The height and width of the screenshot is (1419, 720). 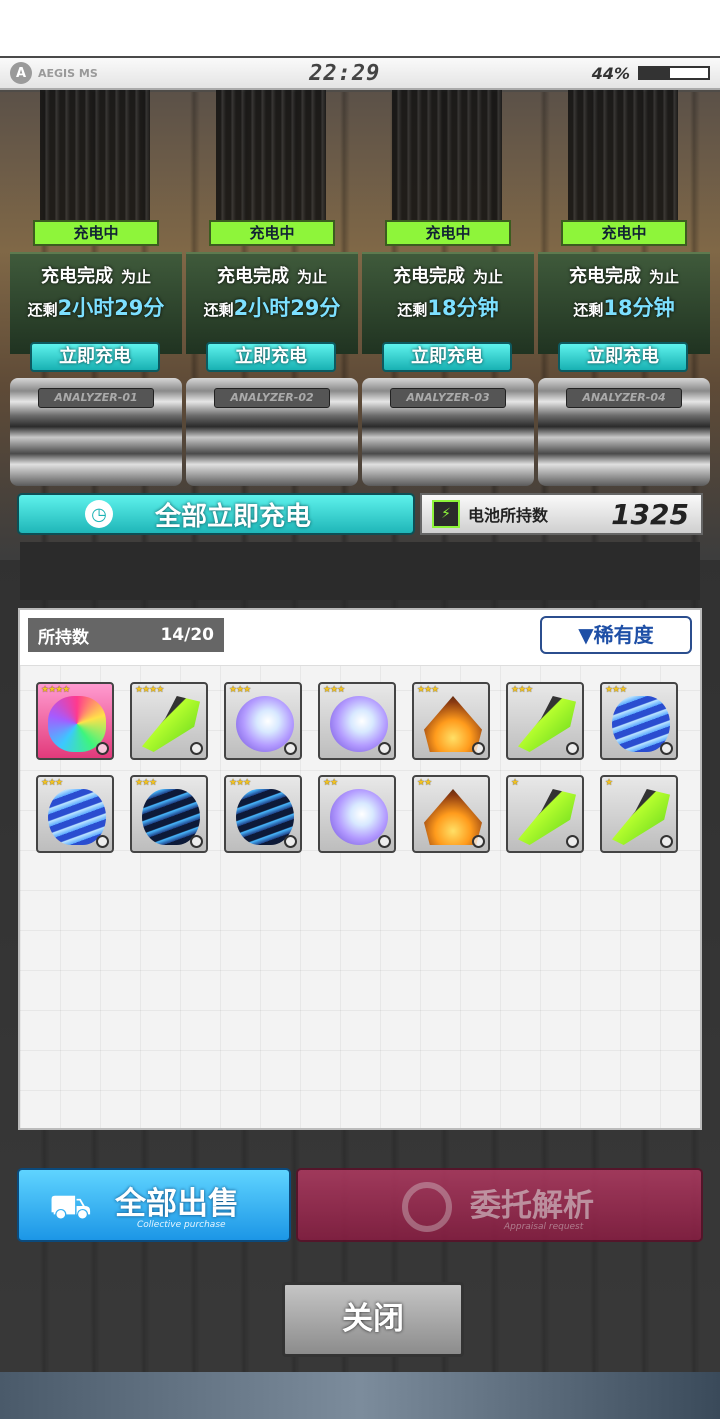 I want to click on battery-percent: 44%, so click(x=610, y=73).